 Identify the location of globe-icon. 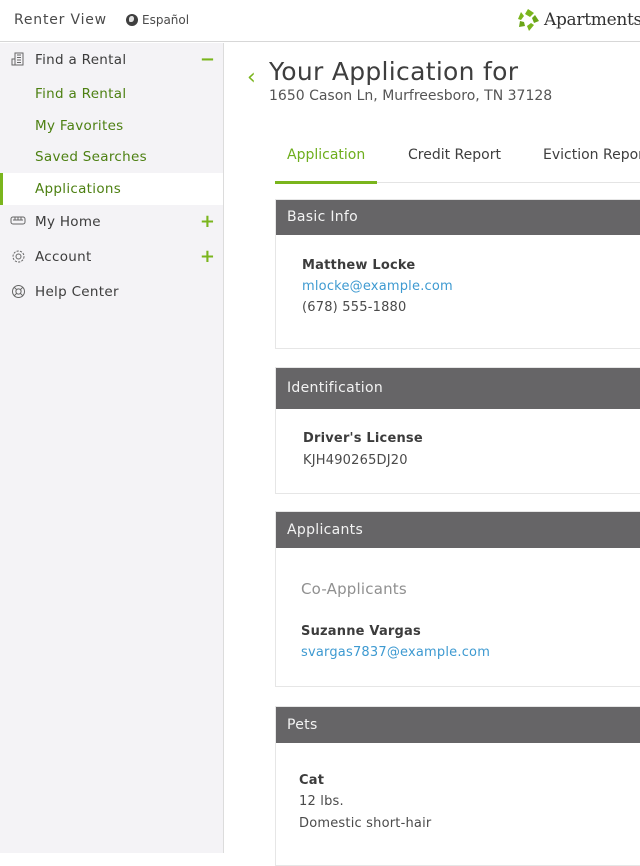
(132, 20).